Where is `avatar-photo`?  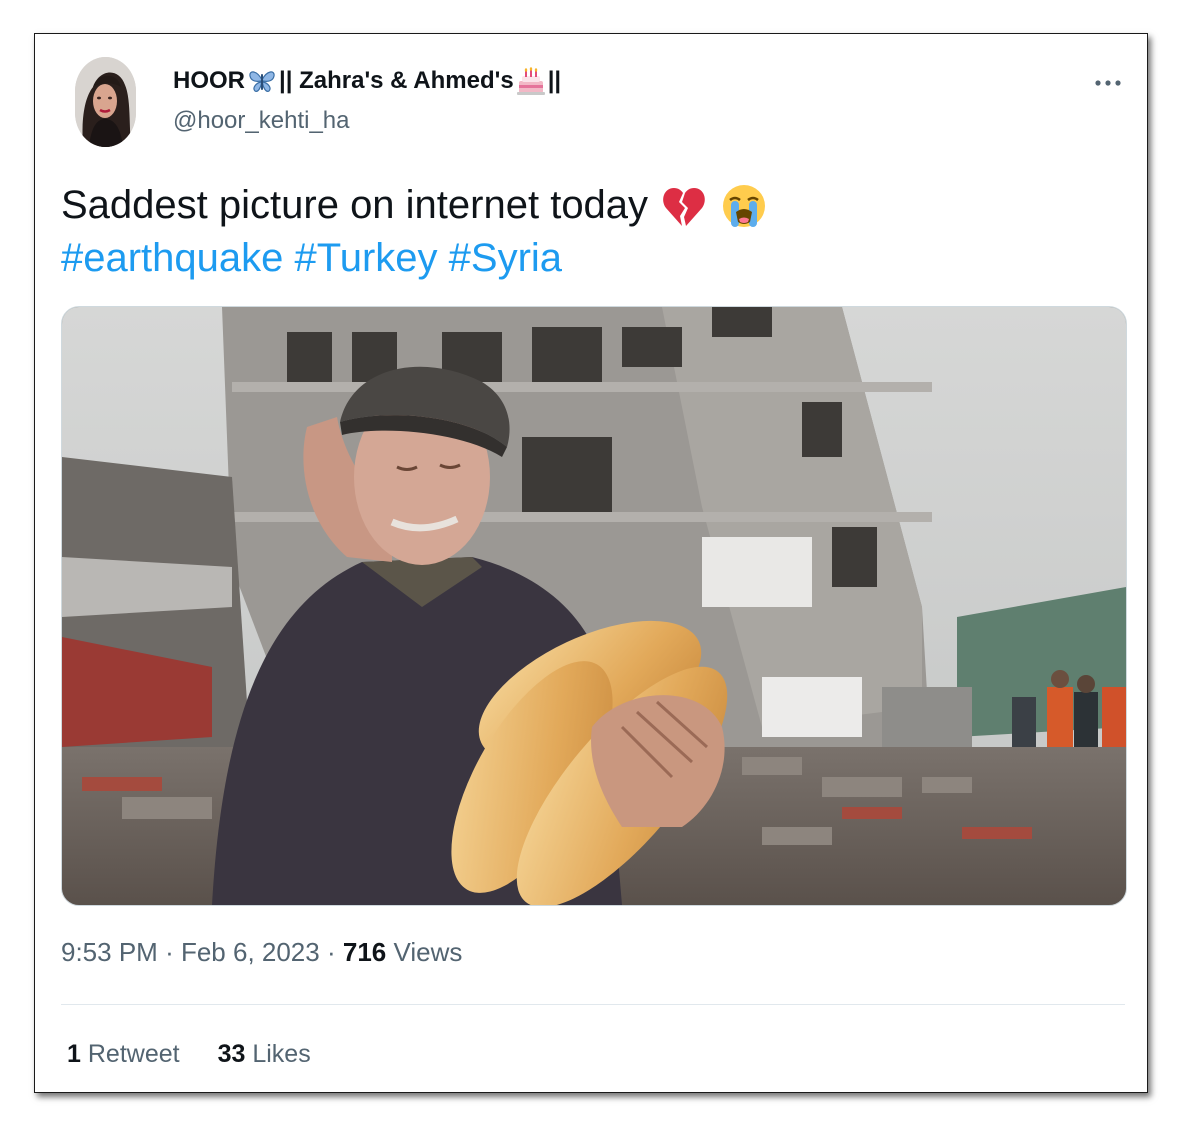 avatar-photo is located at coordinates (105, 102).